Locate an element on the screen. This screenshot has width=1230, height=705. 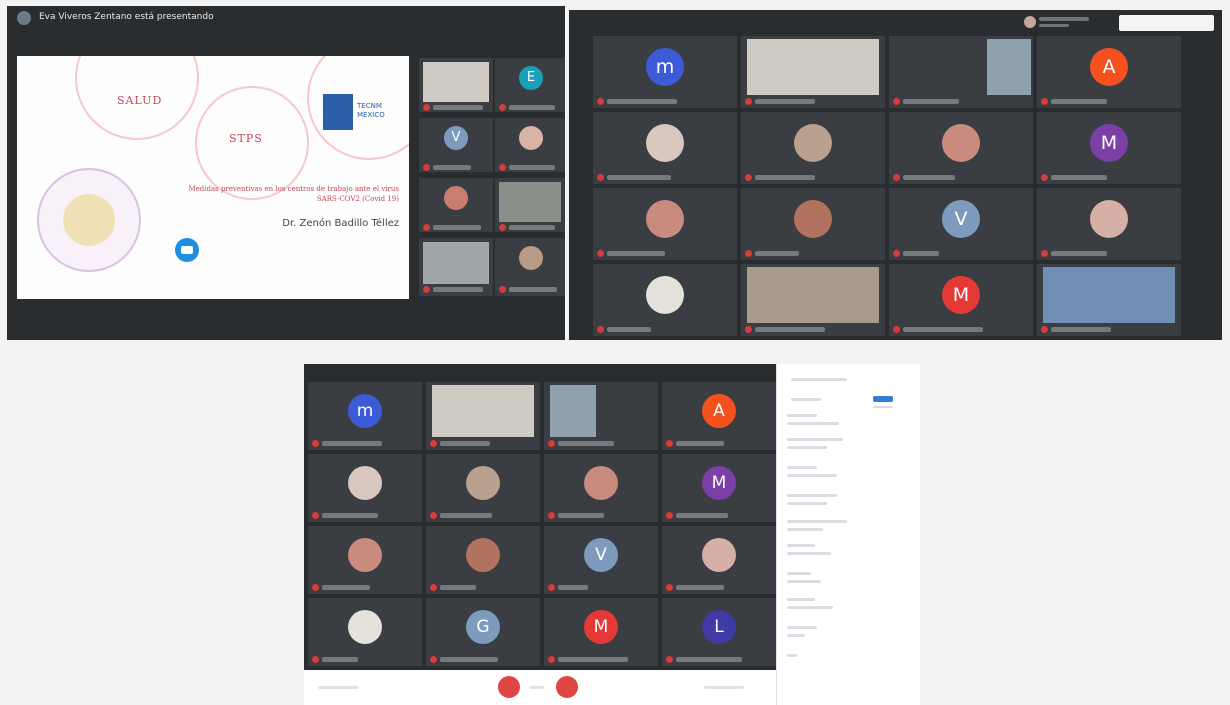
control-bar is located at coordinates (540, 687).